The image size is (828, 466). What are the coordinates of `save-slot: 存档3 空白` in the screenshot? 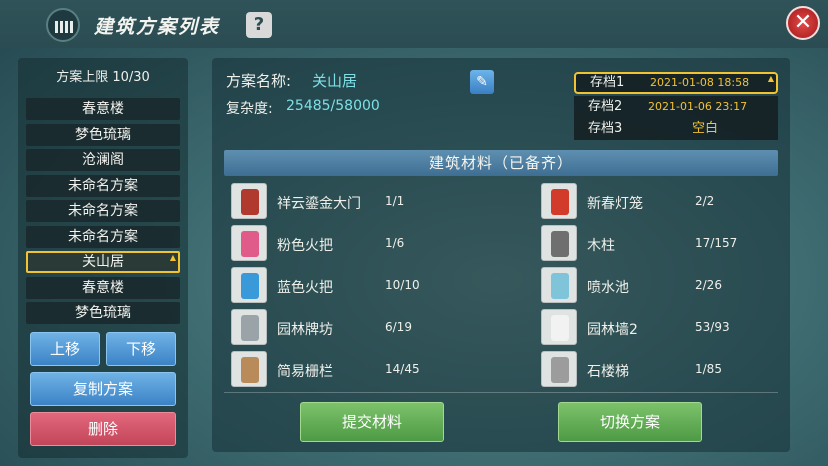 It's located at (676, 129).